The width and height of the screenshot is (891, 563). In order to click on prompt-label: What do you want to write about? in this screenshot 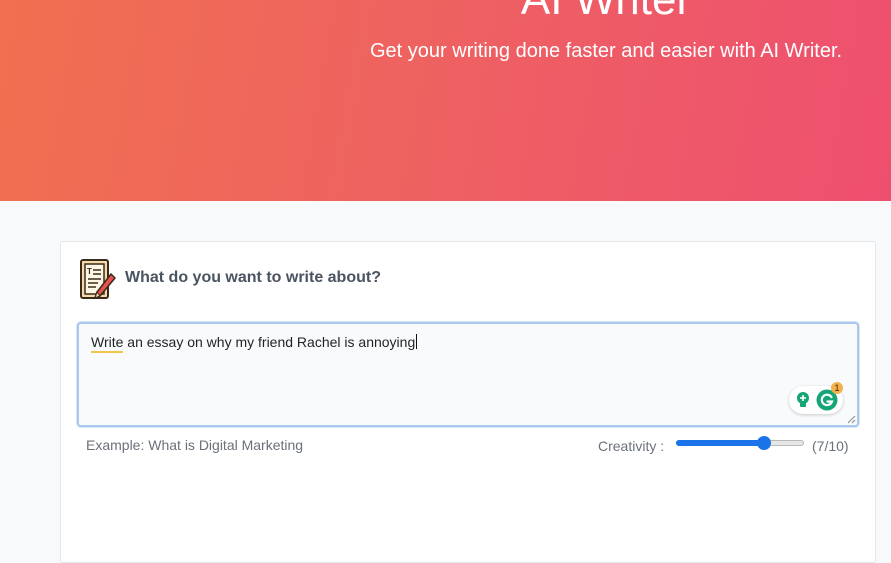, I will do `click(253, 277)`.